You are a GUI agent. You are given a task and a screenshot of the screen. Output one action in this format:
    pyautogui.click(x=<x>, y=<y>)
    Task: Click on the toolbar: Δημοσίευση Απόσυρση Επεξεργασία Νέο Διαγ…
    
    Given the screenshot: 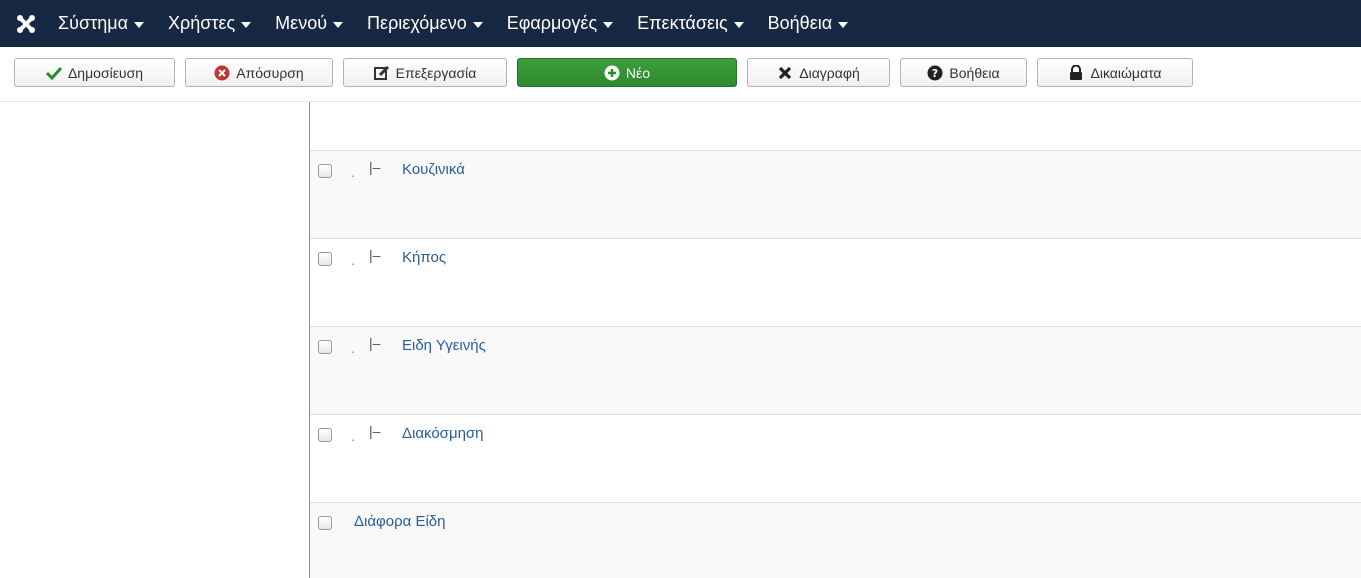 What is the action you would take?
    pyautogui.click(x=680, y=74)
    